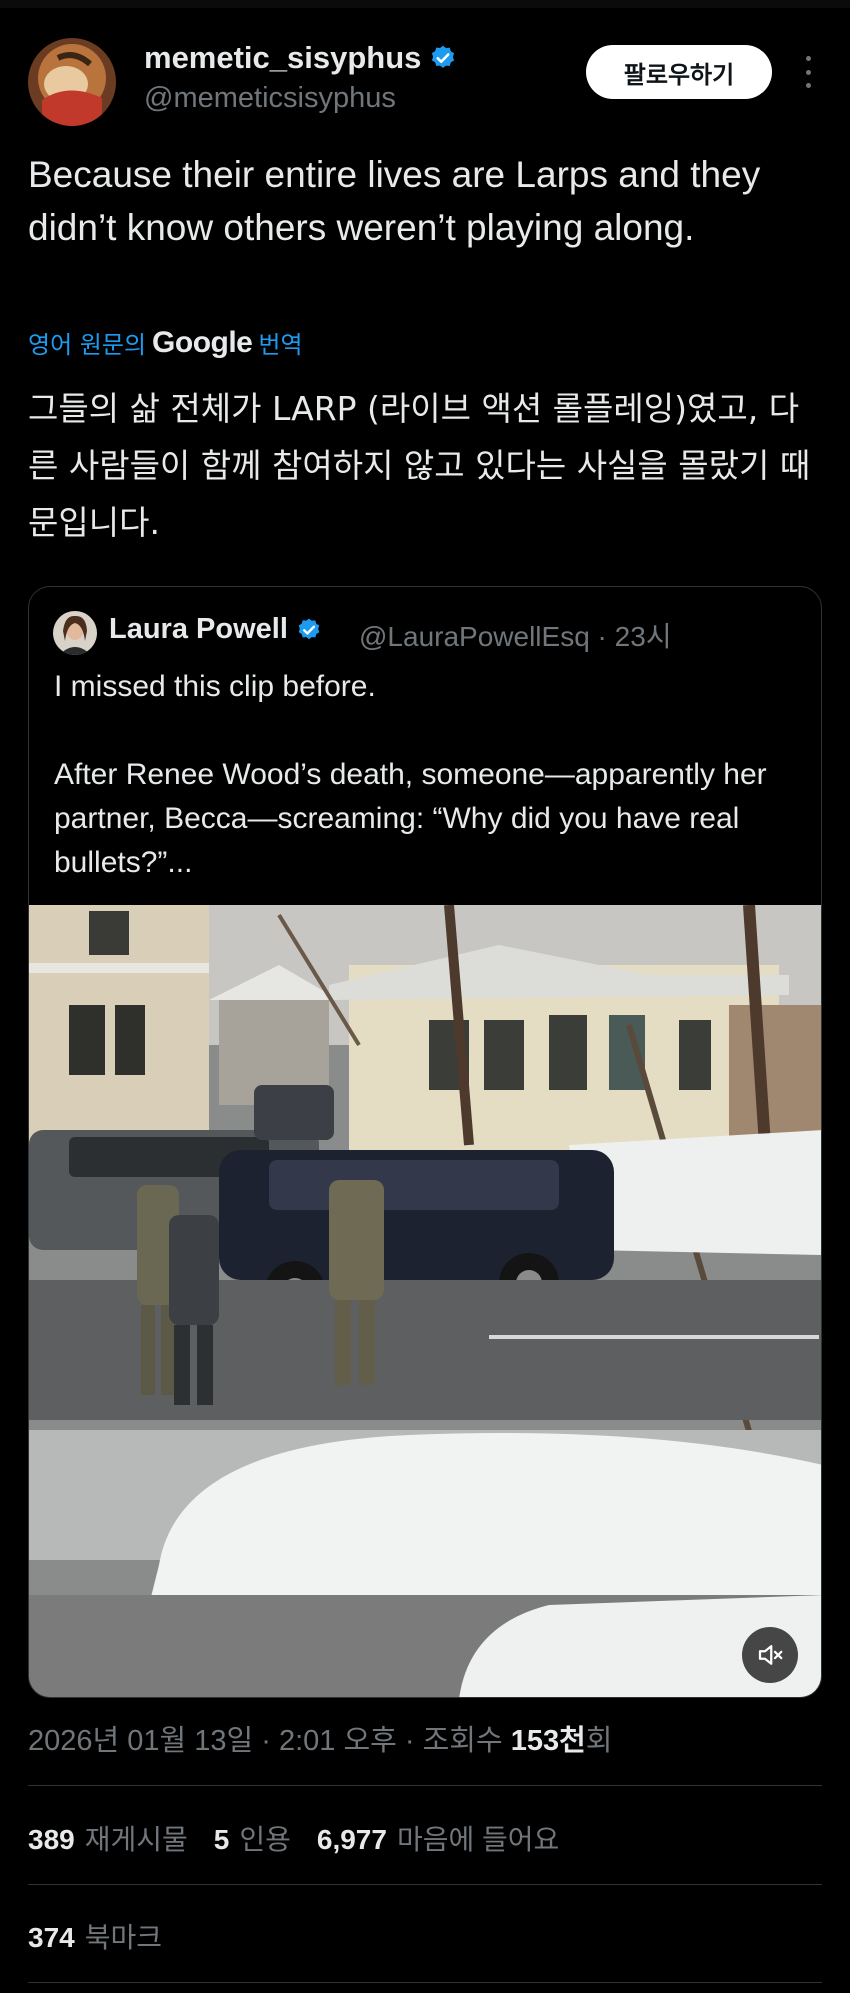 The height and width of the screenshot is (1993, 850). What do you see at coordinates (643, 636) in the screenshot?
I see `quoted-time: 23시` at bounding box center [643, 636].